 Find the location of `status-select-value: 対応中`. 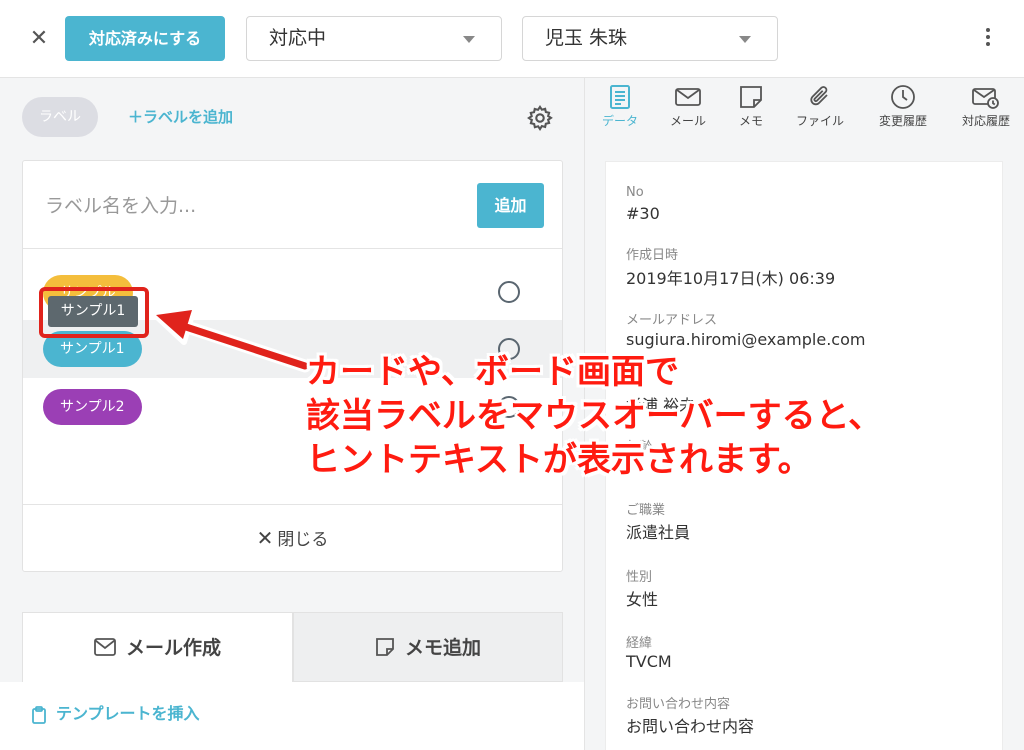

status-select-value: 対応中 is located at coordinates (298, 38).